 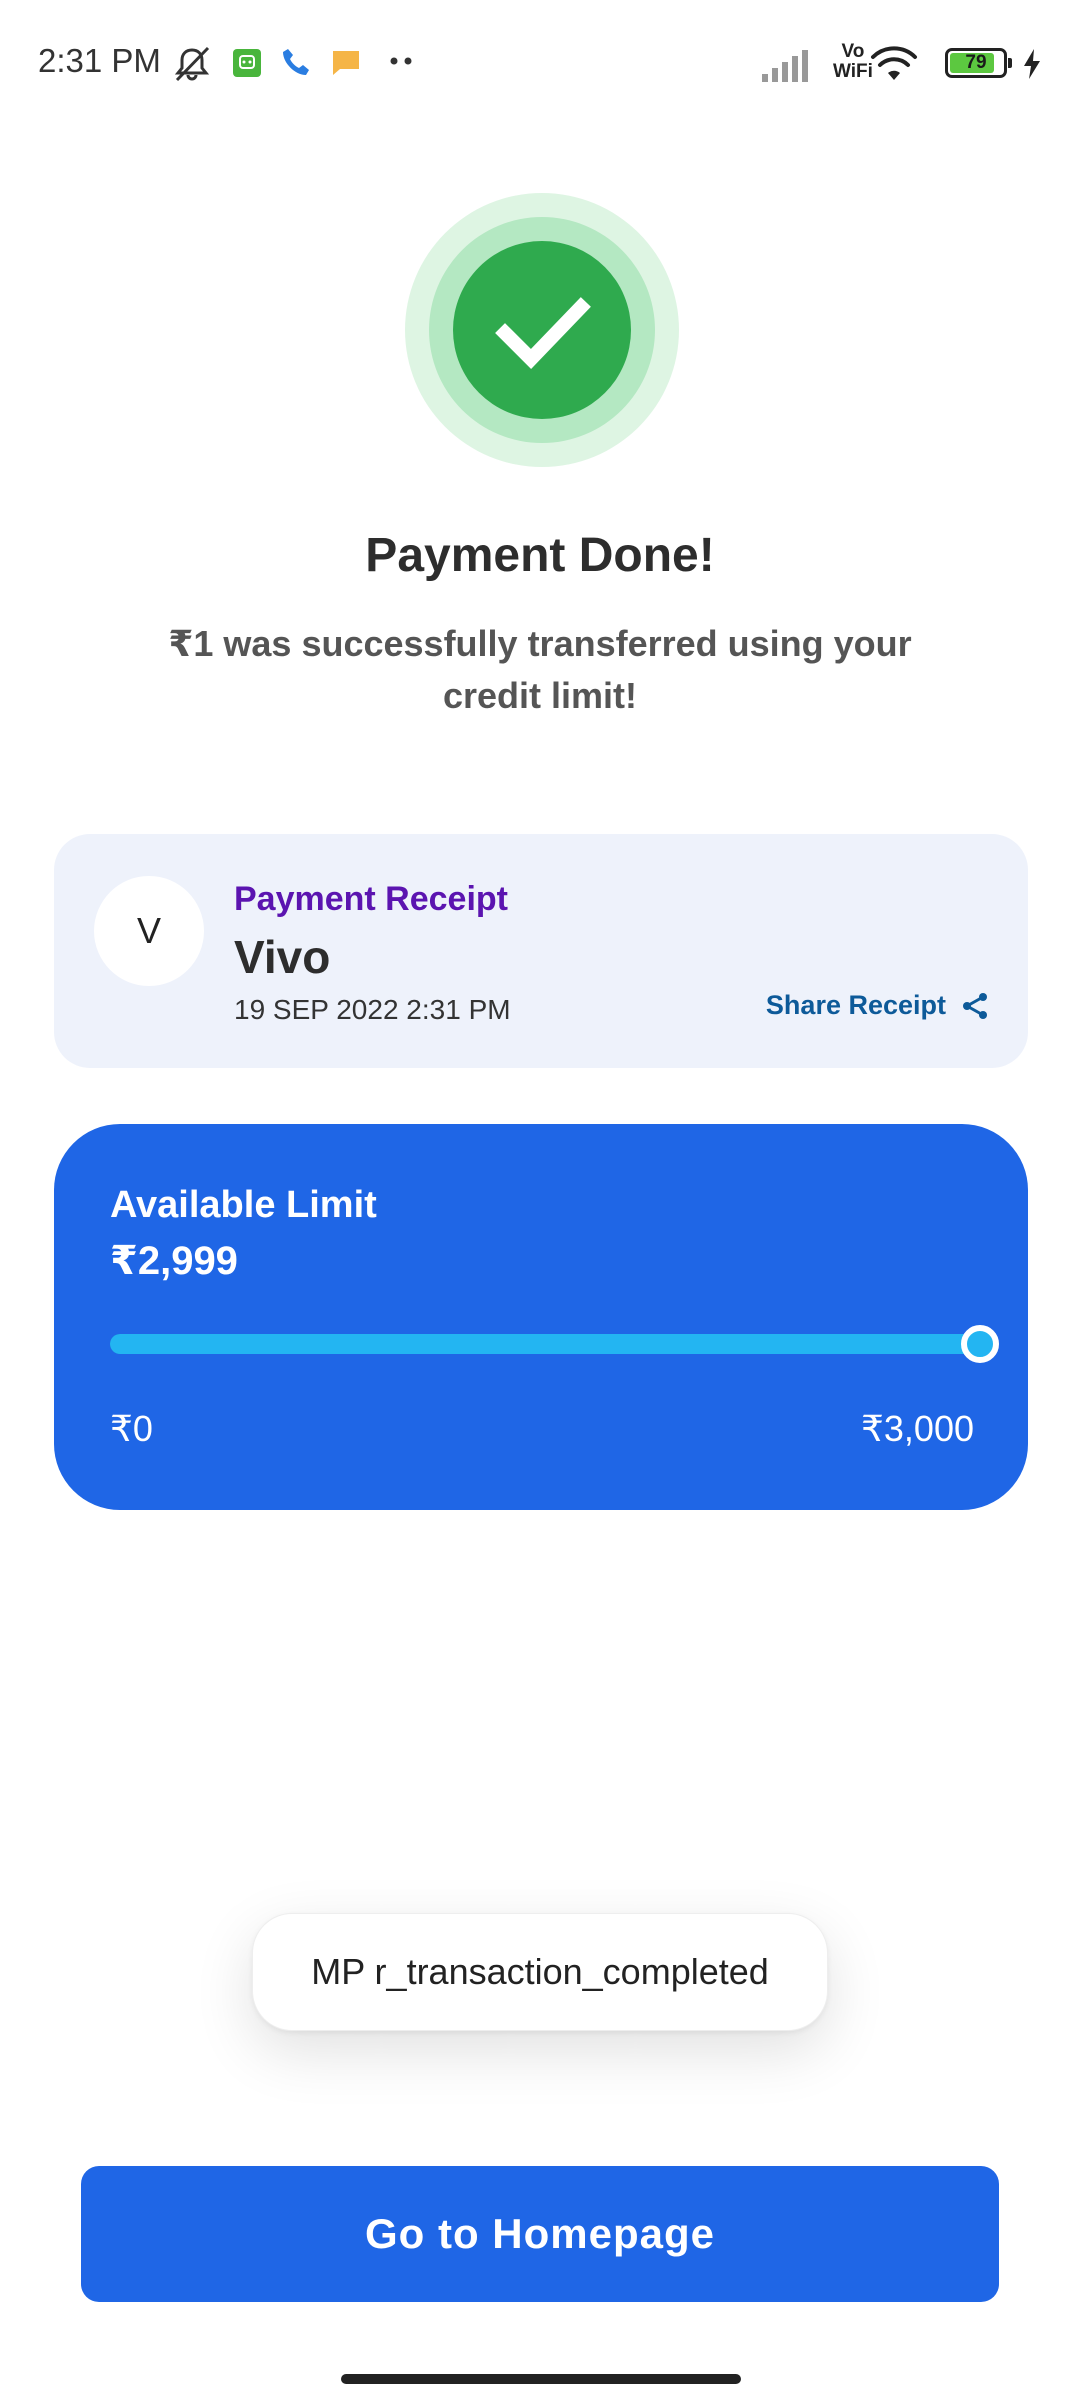 I want to click on go-to-homepage-button: Go to Homepage, so click(x=540, y=2234).